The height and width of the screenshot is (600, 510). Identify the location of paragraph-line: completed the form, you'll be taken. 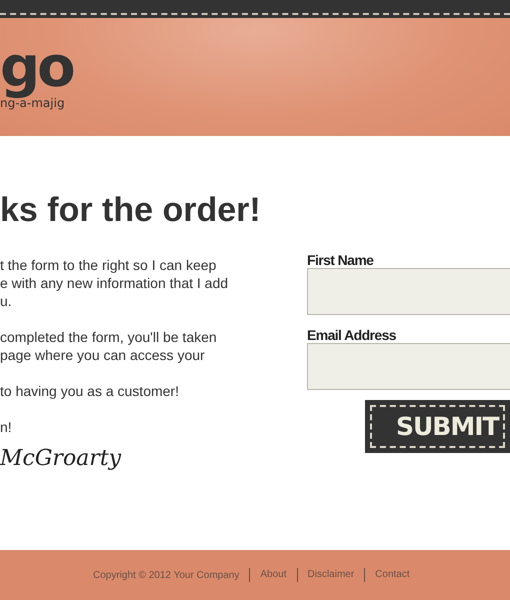
(108, 337).